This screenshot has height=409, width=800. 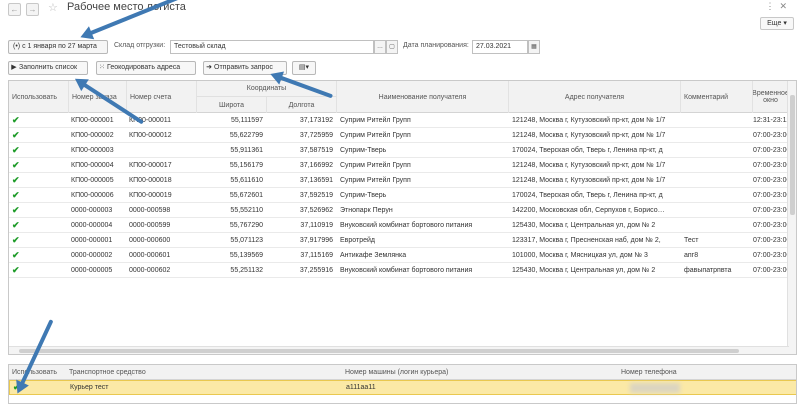 What do you see at coordinates (708, 270) in the screenshot?
I see `comment-cell: фавыпатрпвта` at bounding box center [708, 270].